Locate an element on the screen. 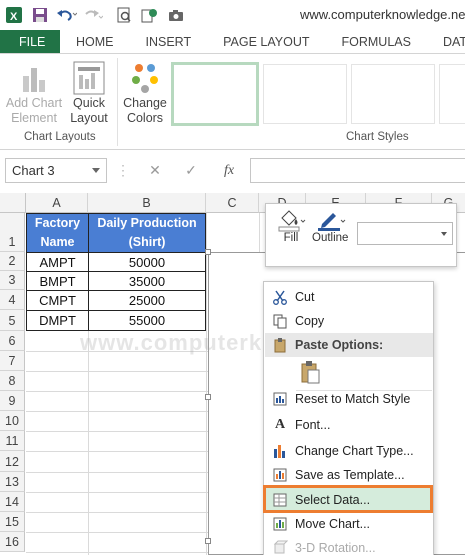 This screenshot has height=555, width=465. add-chart-element-label-2: Element is located at coordinates (34, 118).